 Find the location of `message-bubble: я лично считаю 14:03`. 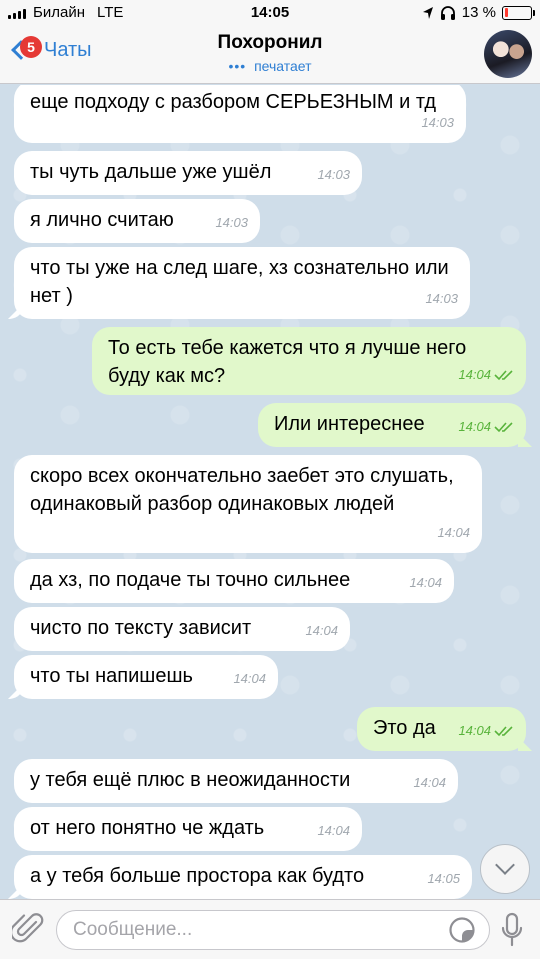

message-bubble: я лично считаю 14:03 is located at coordinates (137, 221).